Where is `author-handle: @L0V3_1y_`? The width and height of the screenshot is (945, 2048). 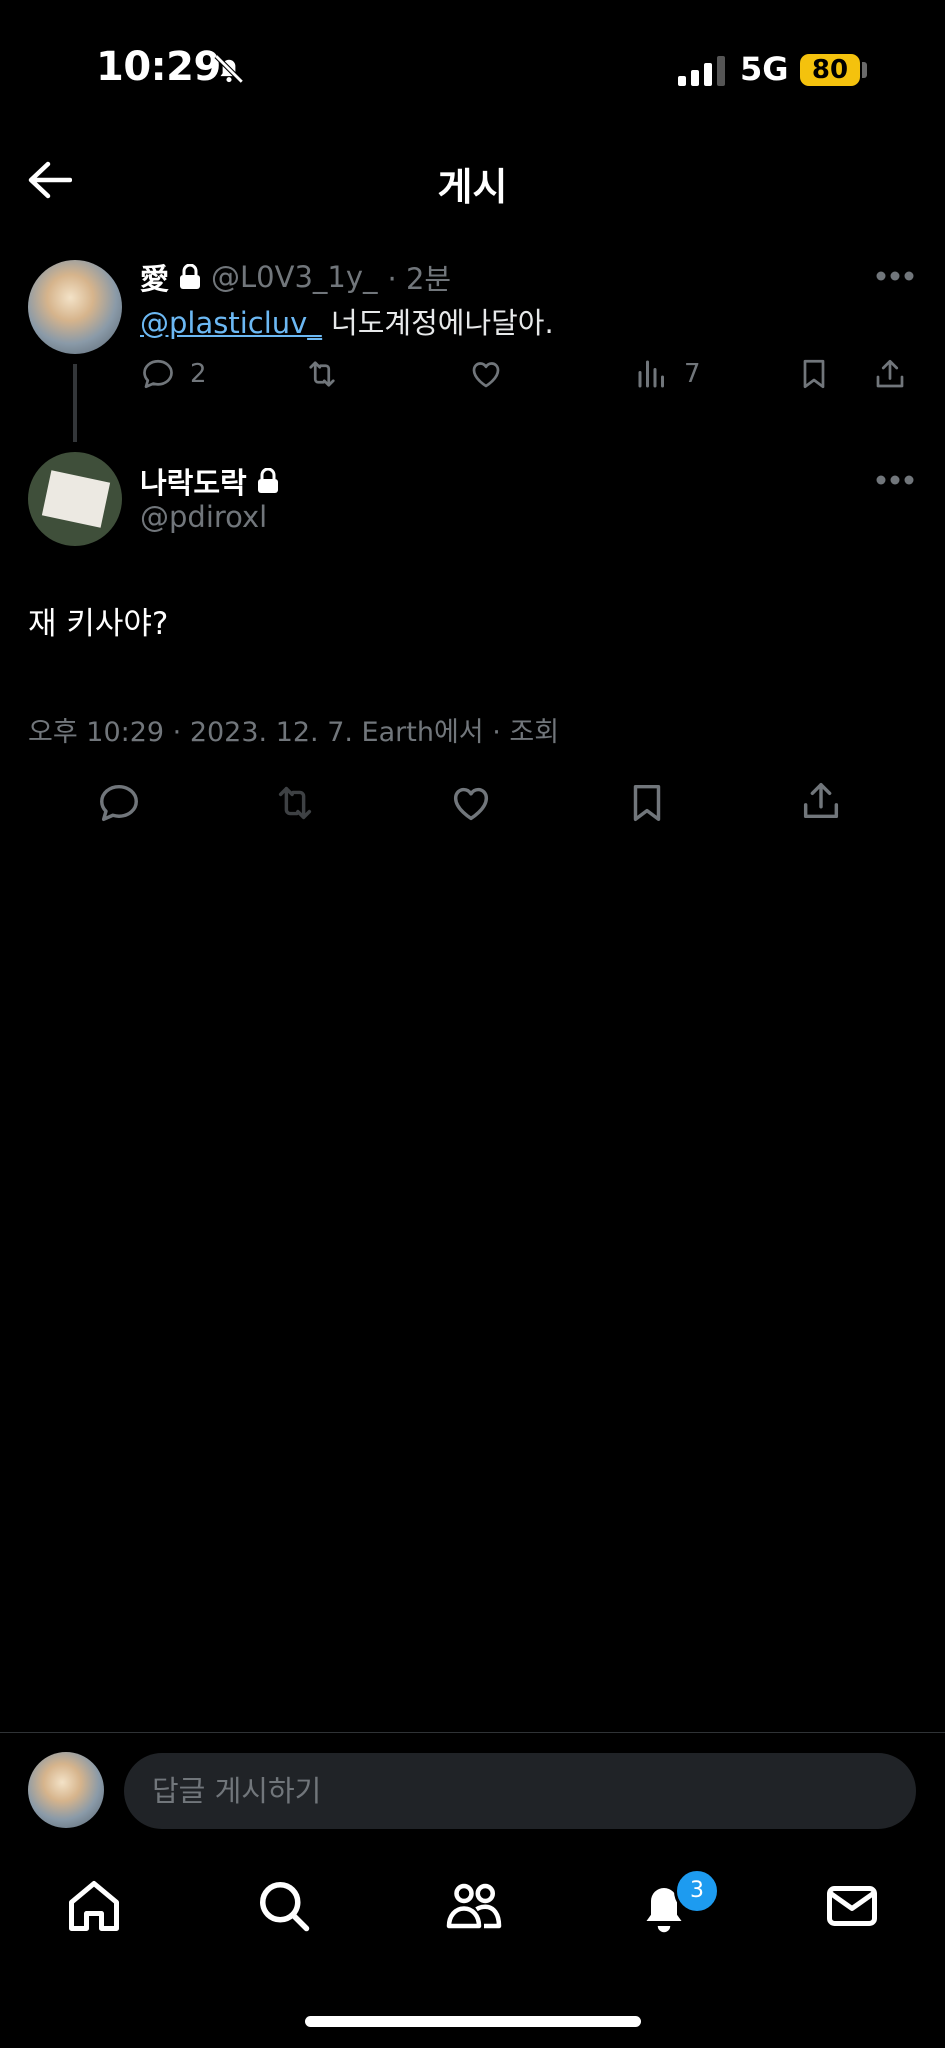 author-handle: @L0V3_1y_ is located at coordinates (294, 277).